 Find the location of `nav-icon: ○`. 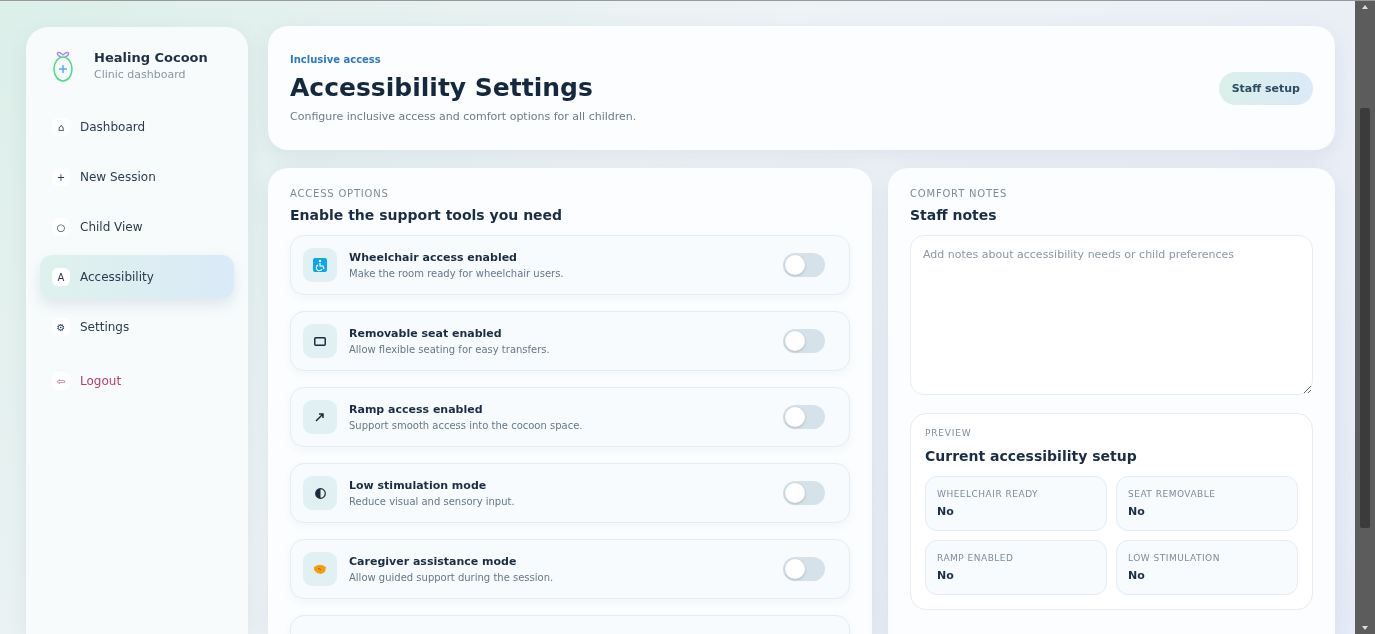

nav-icon: ○ is located at coordinates (61, 227).